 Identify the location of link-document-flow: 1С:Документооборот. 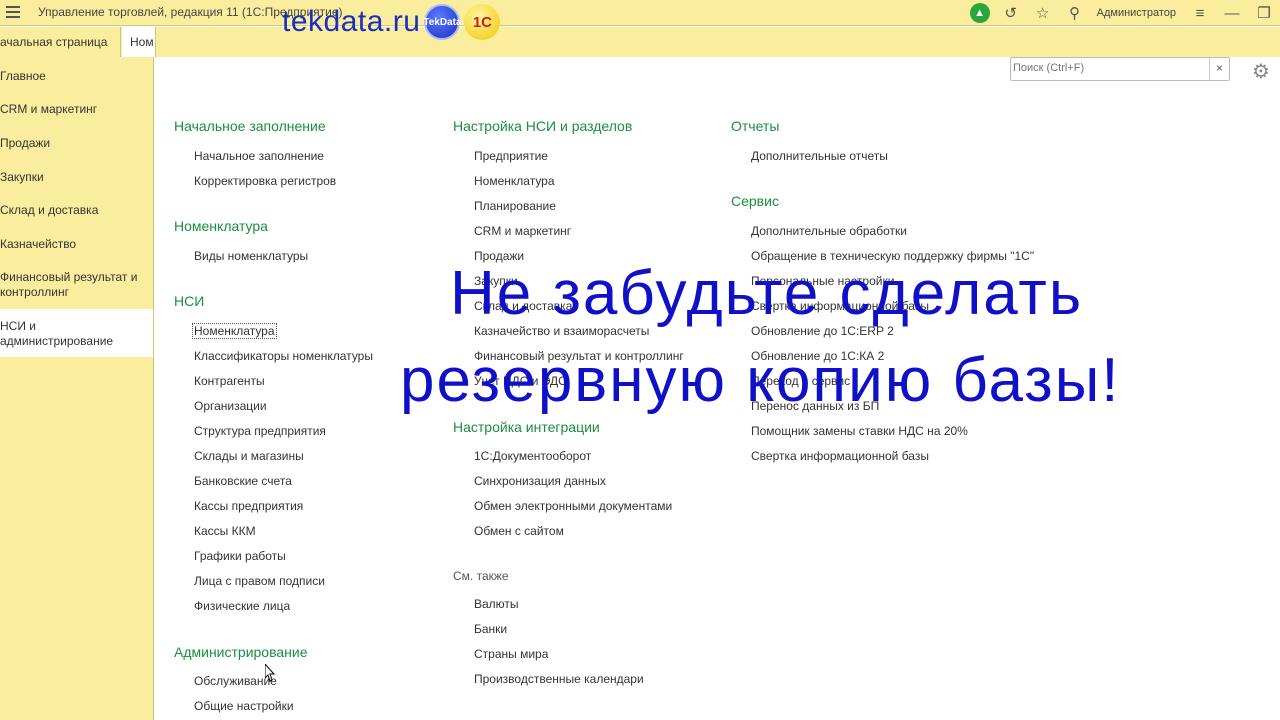
(532, 456).